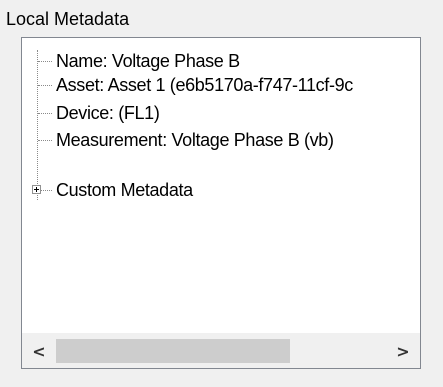  What do you see at coordinates (195, 140) in the screenshot?
I see `tree-node-label: Measurement: Voltage Phase B (vb)` at bounding box center [195, 140].